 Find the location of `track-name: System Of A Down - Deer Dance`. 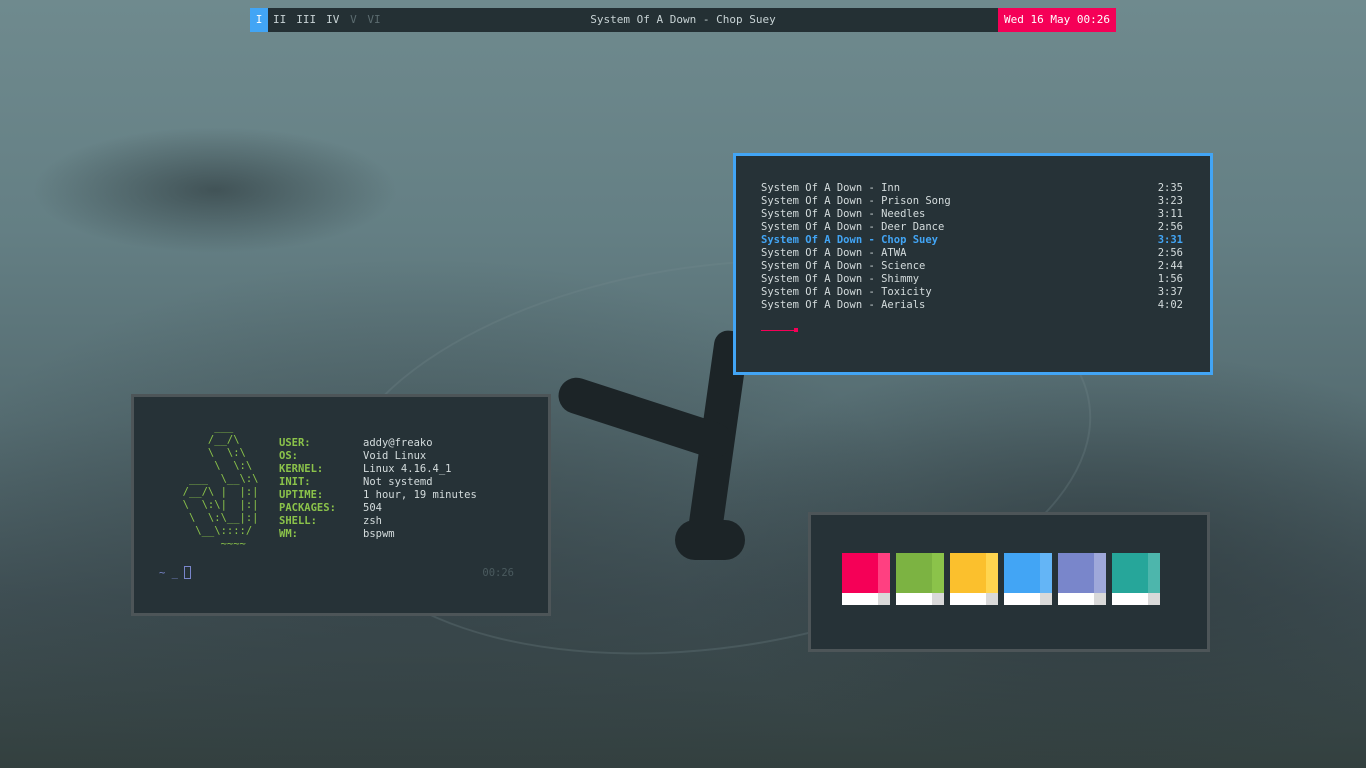

track-name: System Of A Down - Deer Dance is located at coordinates (853, 227).